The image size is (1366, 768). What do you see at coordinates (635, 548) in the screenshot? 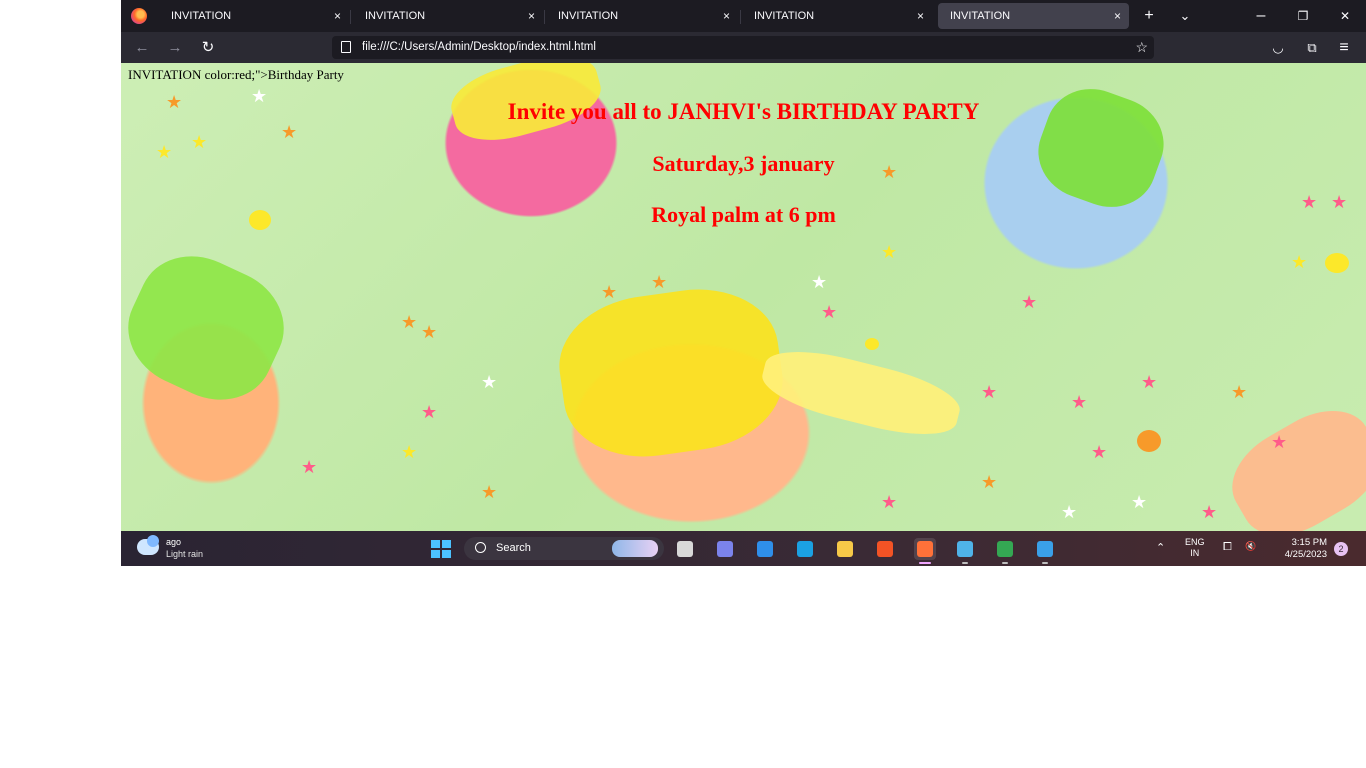
I see `search-highlight-image` at bounding box center [635, 548].